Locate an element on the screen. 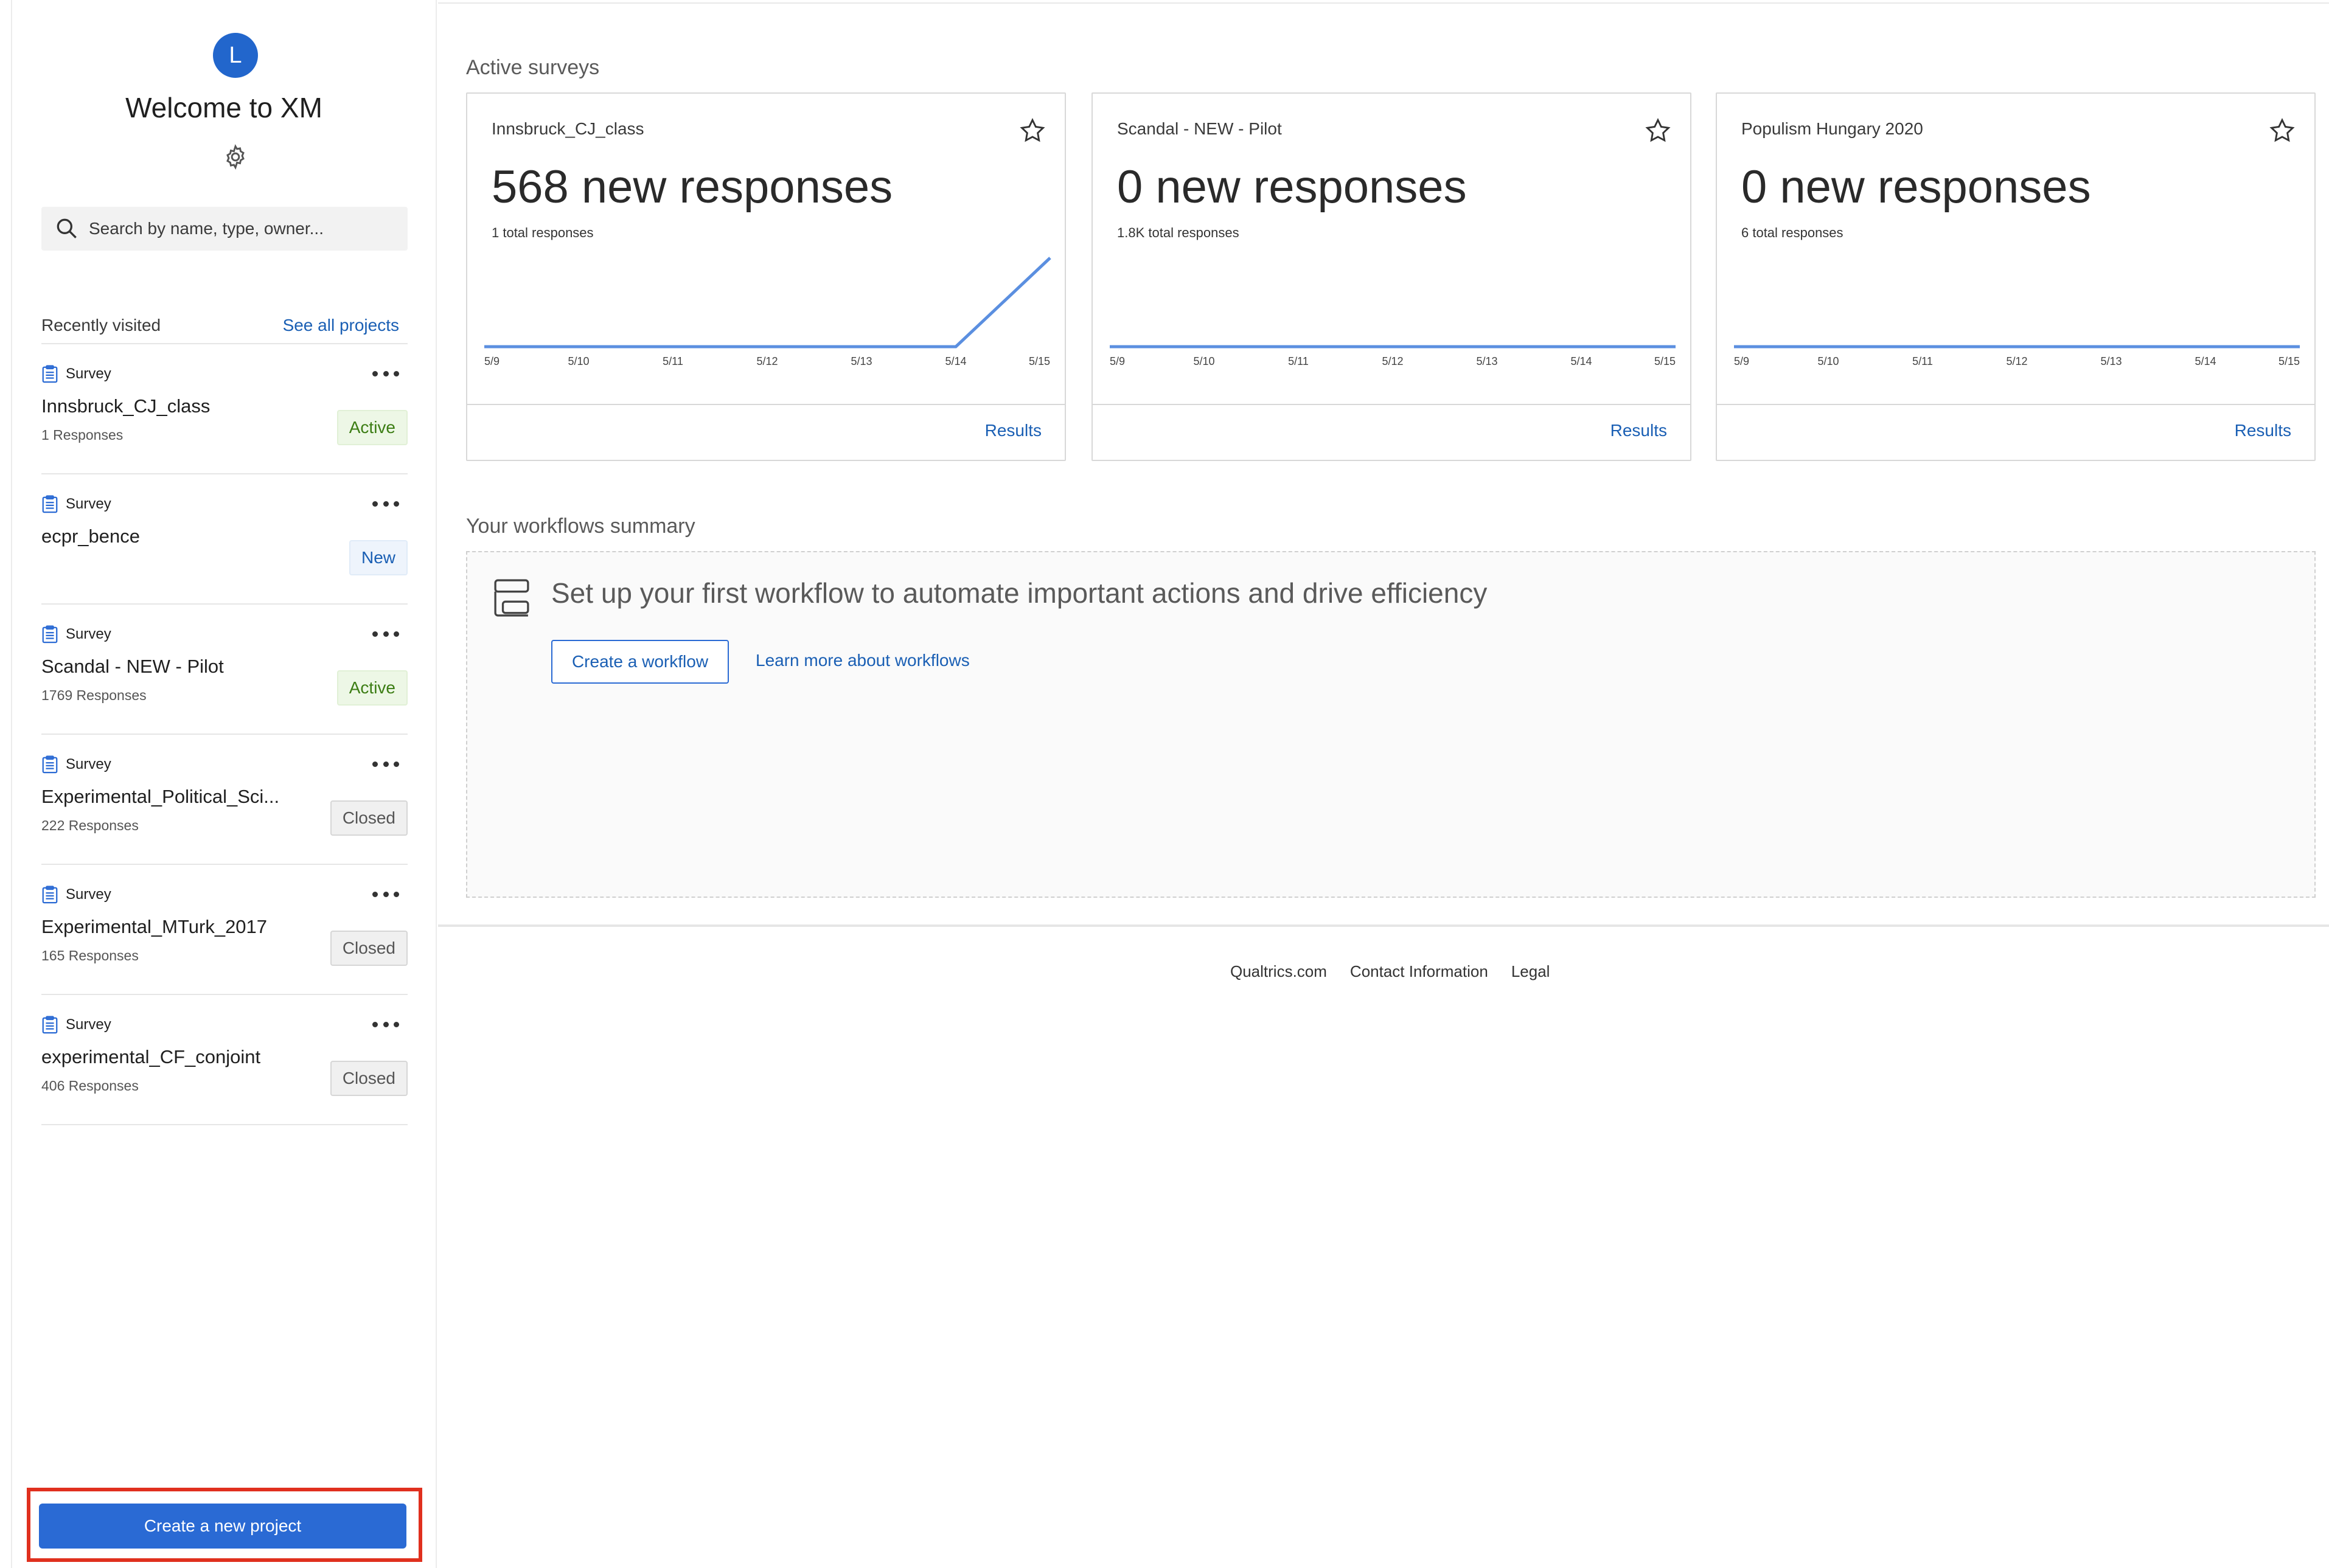 The width and height of the screenshot is (2329, 1568). footer-link-contact: Contact Information is located at coordinates (1419, 972).